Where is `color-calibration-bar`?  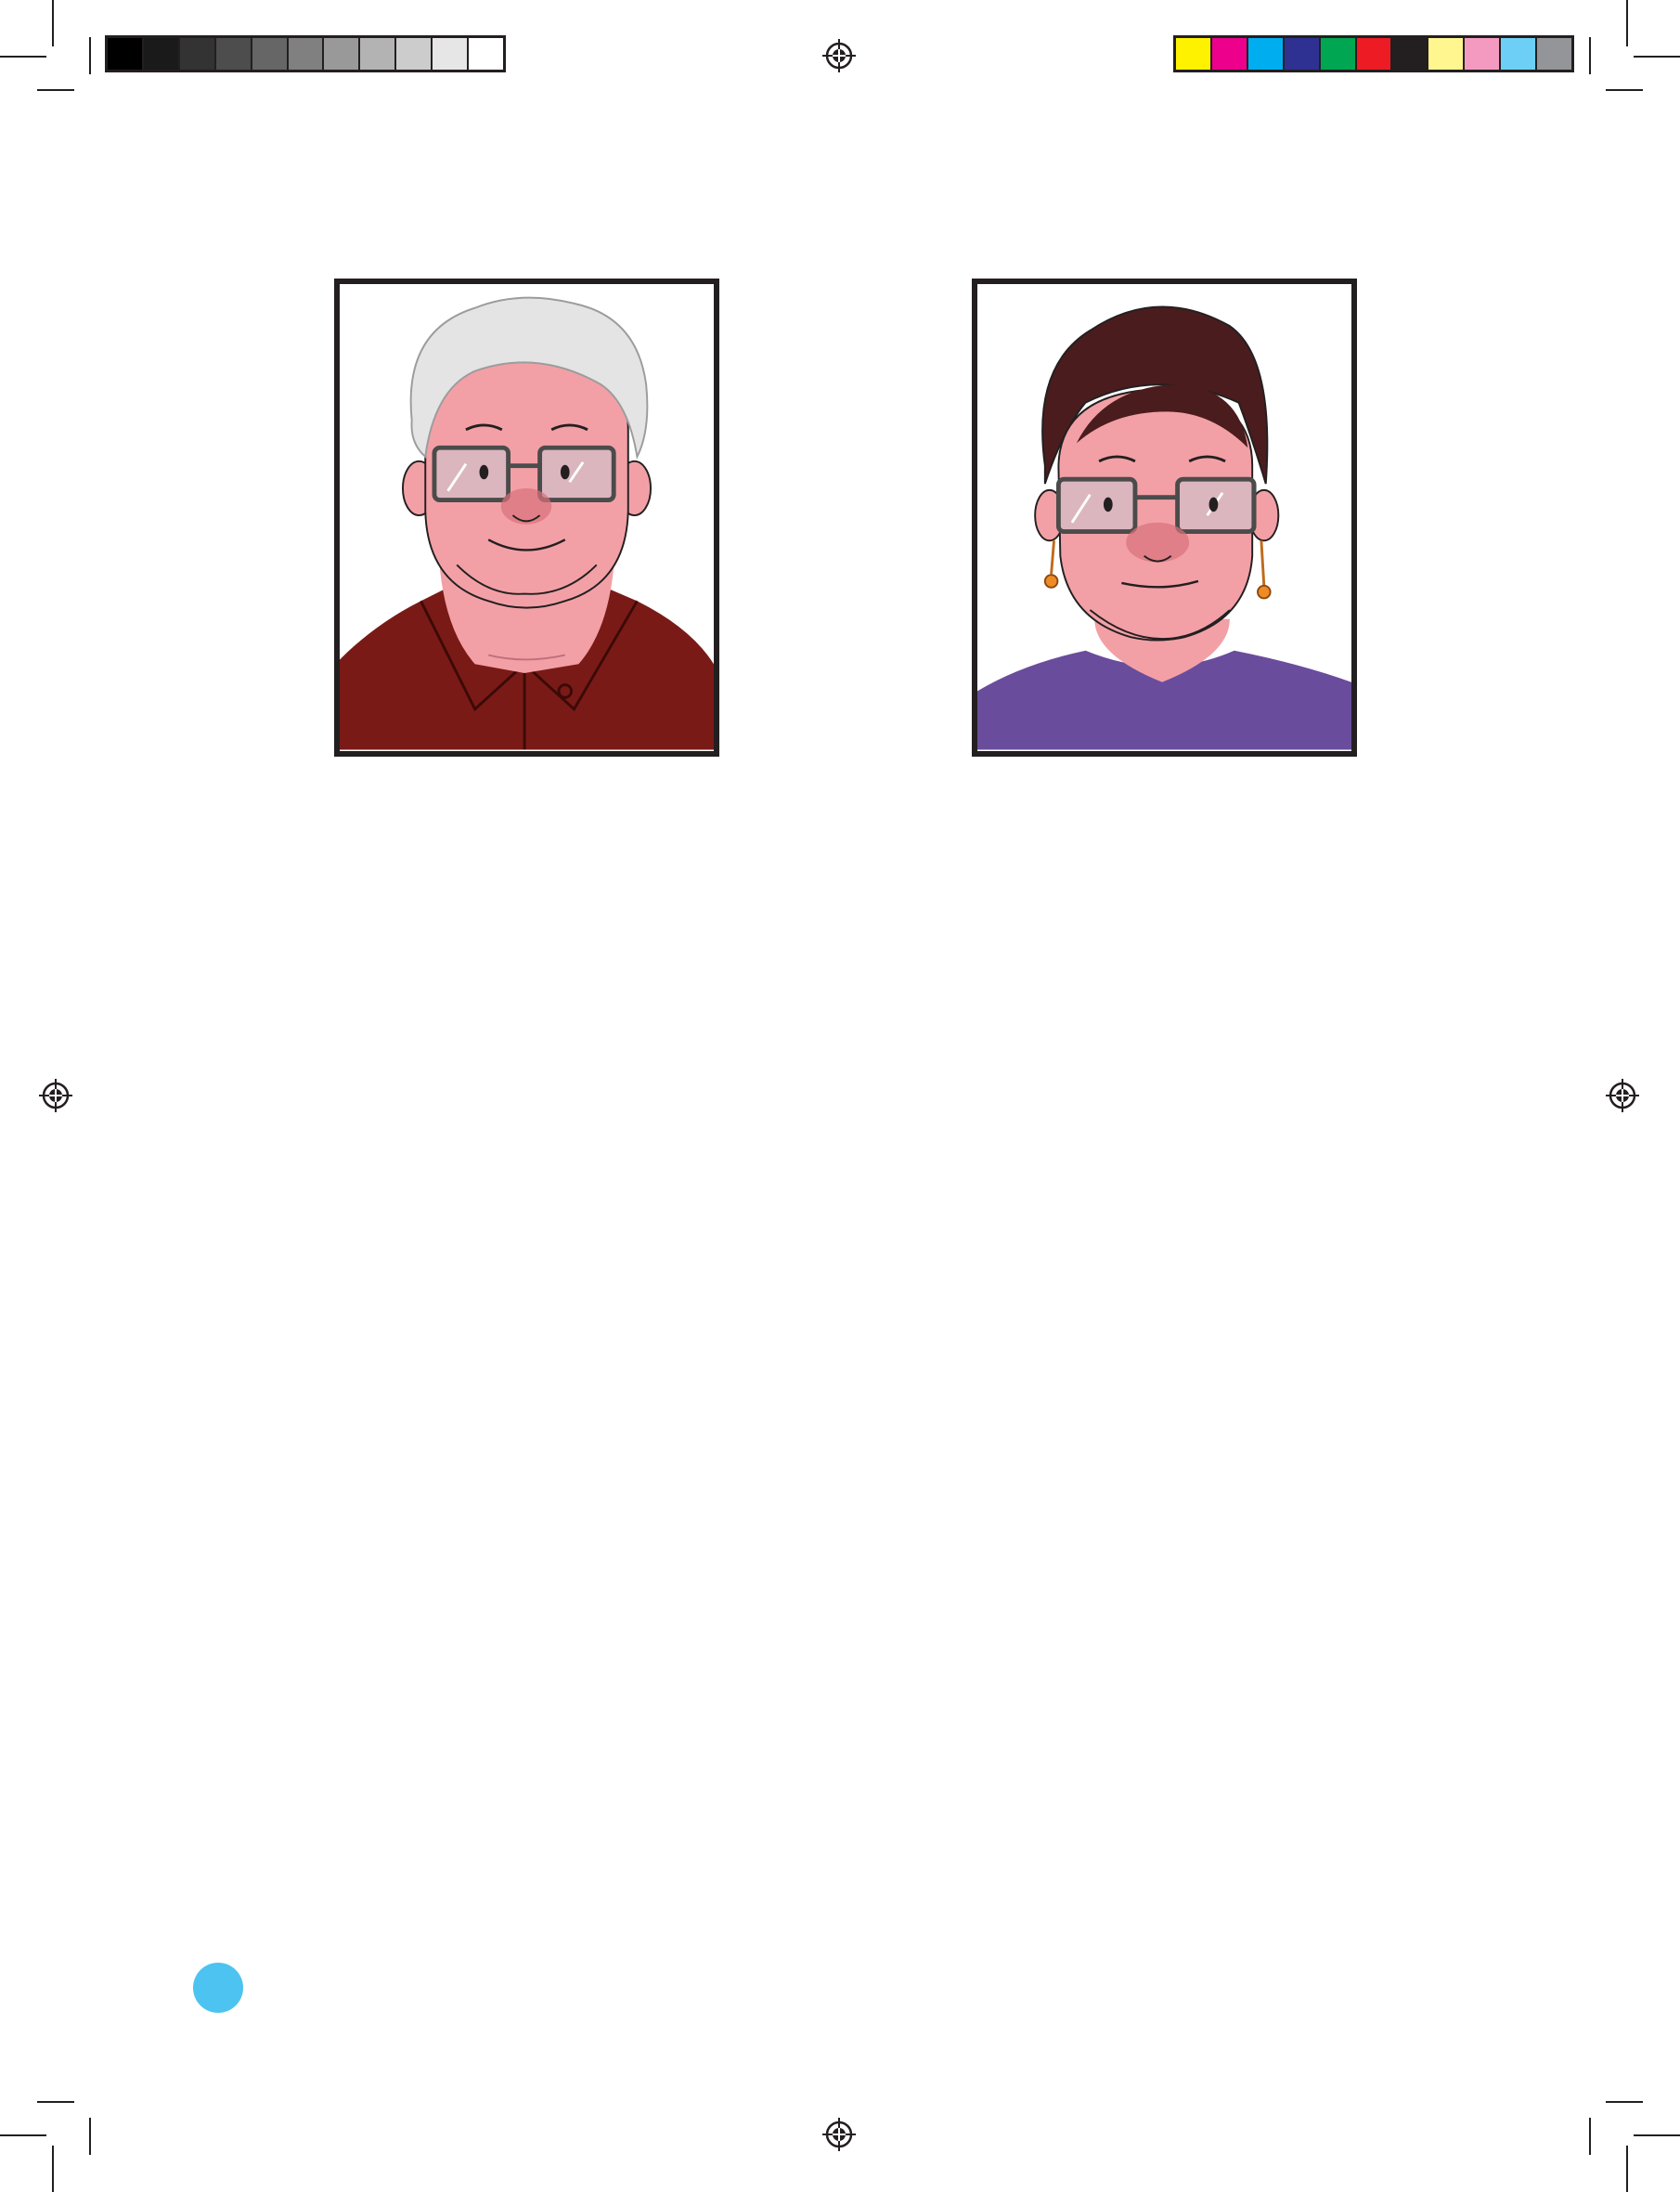 color-calibration-bar is located at coordinates (1373, 53).